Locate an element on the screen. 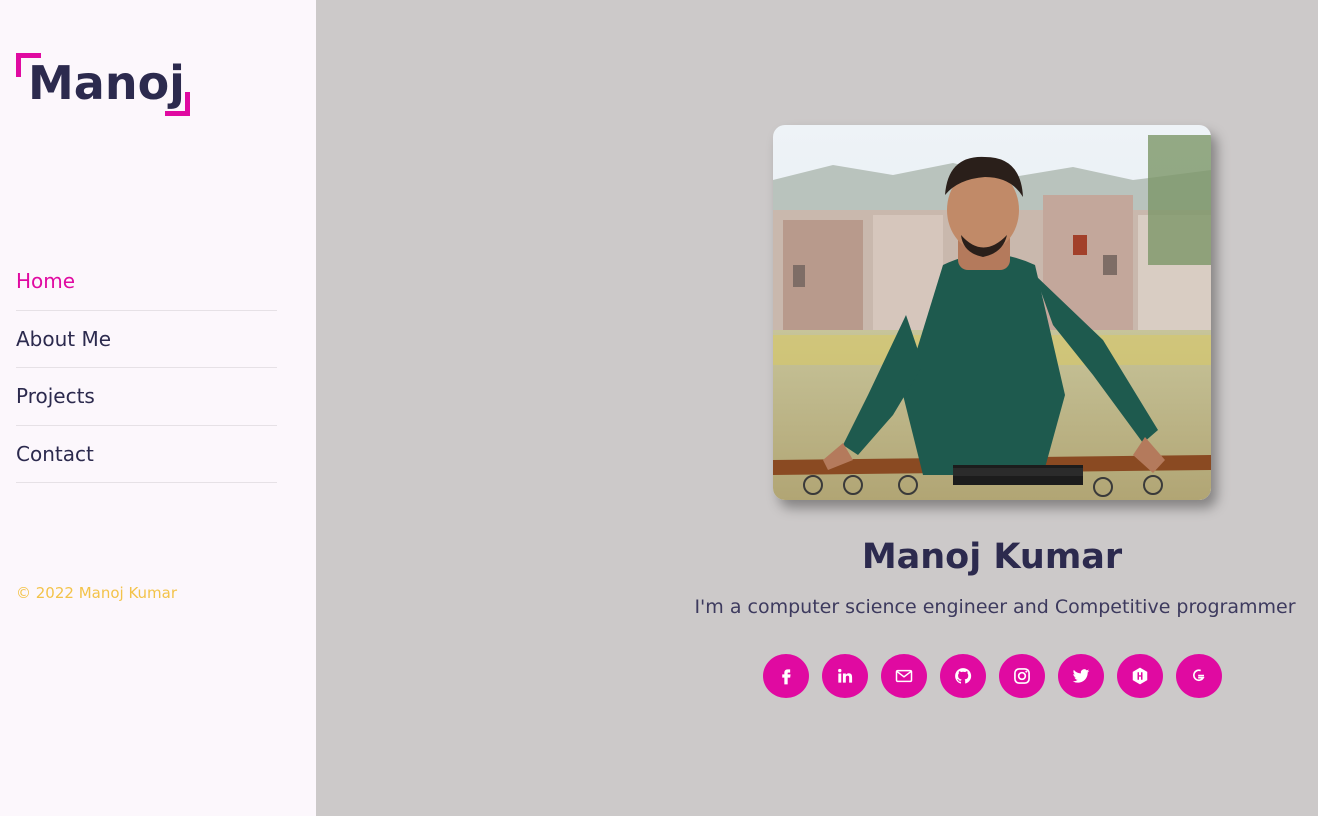 Image resolution: width=1318 pixels, height=816 pixels. hackerrank-icon is located at coordinates (1140, 676).